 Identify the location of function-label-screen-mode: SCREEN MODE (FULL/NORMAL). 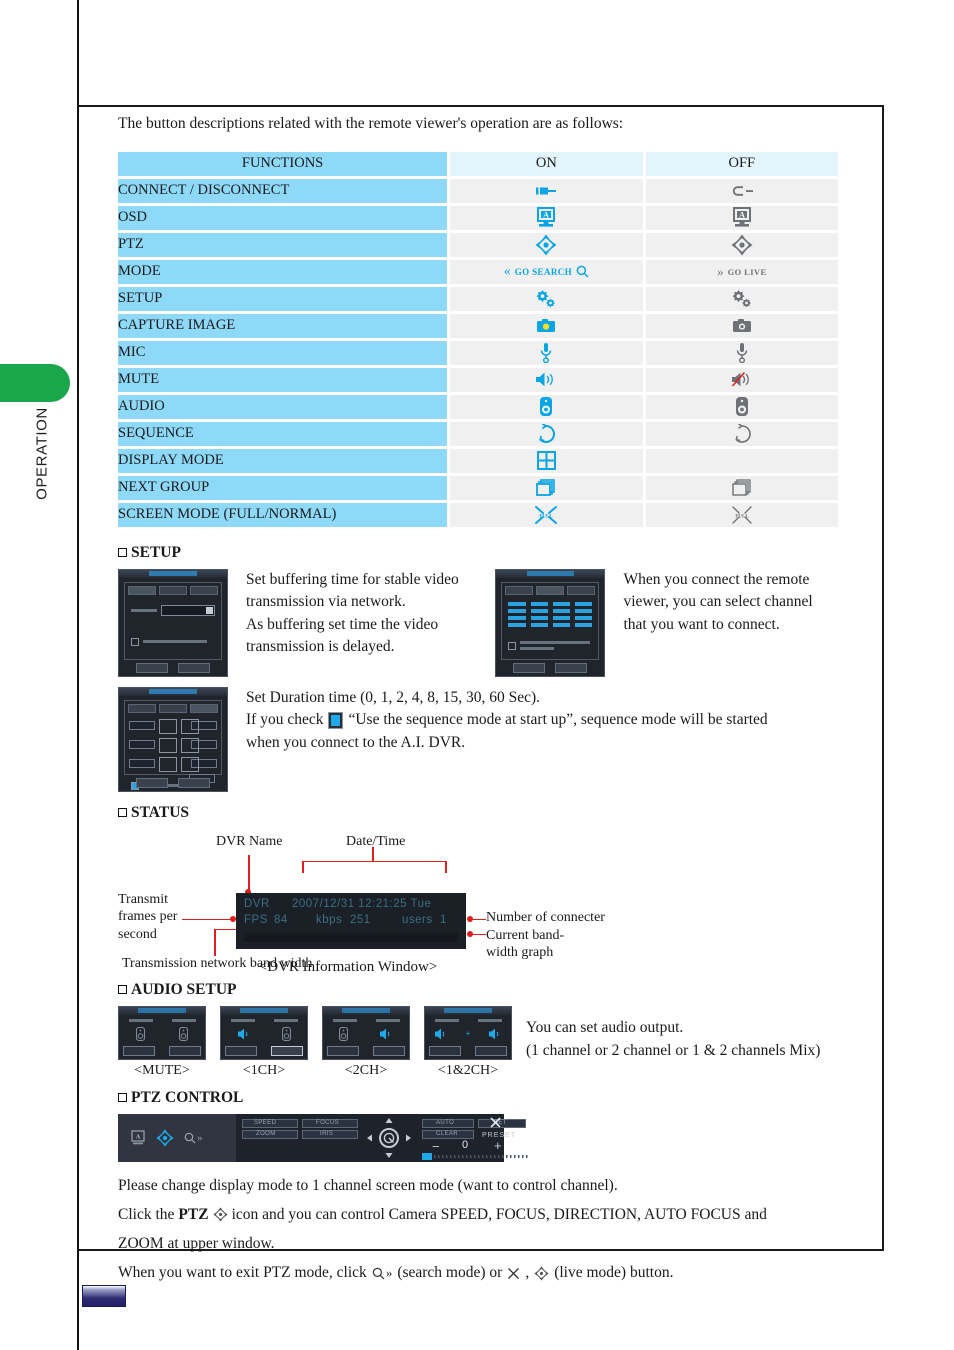
(283, 514).